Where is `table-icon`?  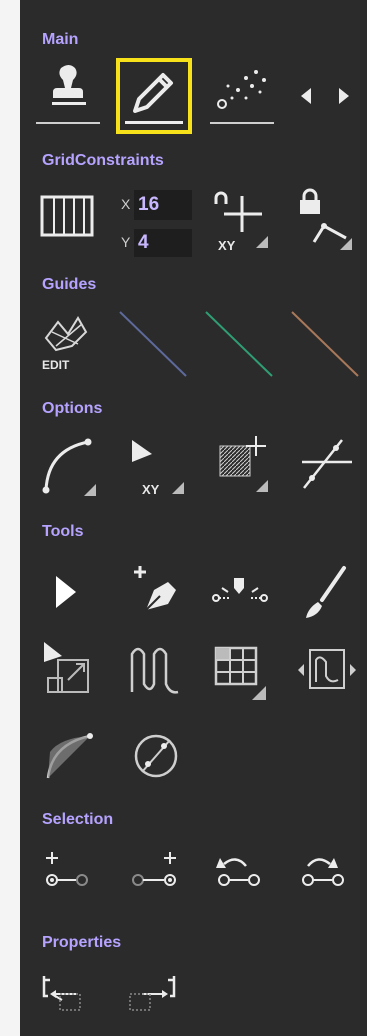 table-icon is located at coordinates (240, 673).